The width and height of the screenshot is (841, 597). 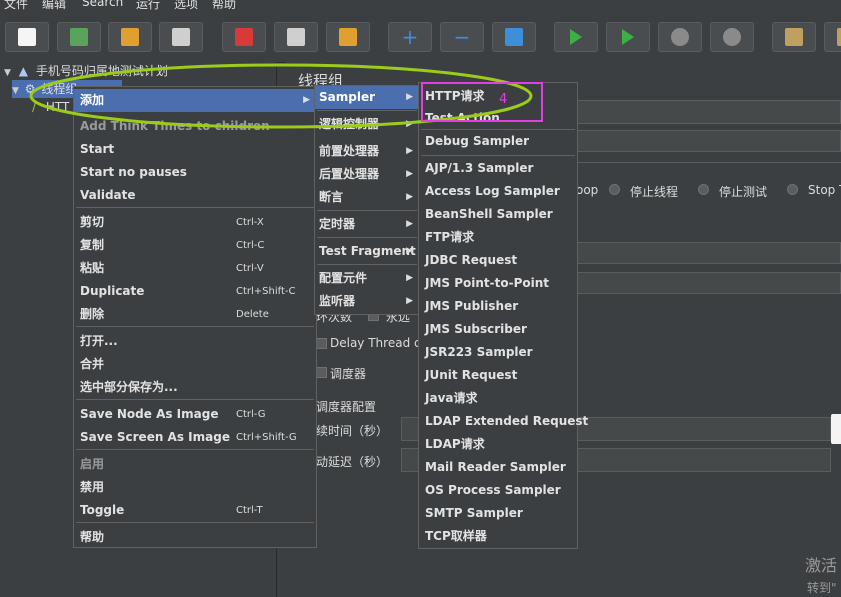 What do you see at coordinates (367, 301) in the screenshot?
I see `add-submenu-item: 监听器 ▶` at bounding box center [367, 301].